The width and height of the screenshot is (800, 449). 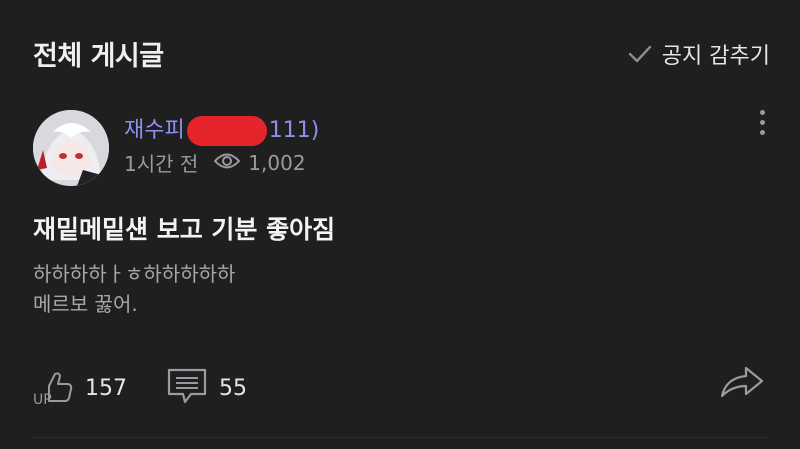 What do you see at coordinates (742, 384) in the screenshot?
I see `share-icon` at bounding box center [742, 384].